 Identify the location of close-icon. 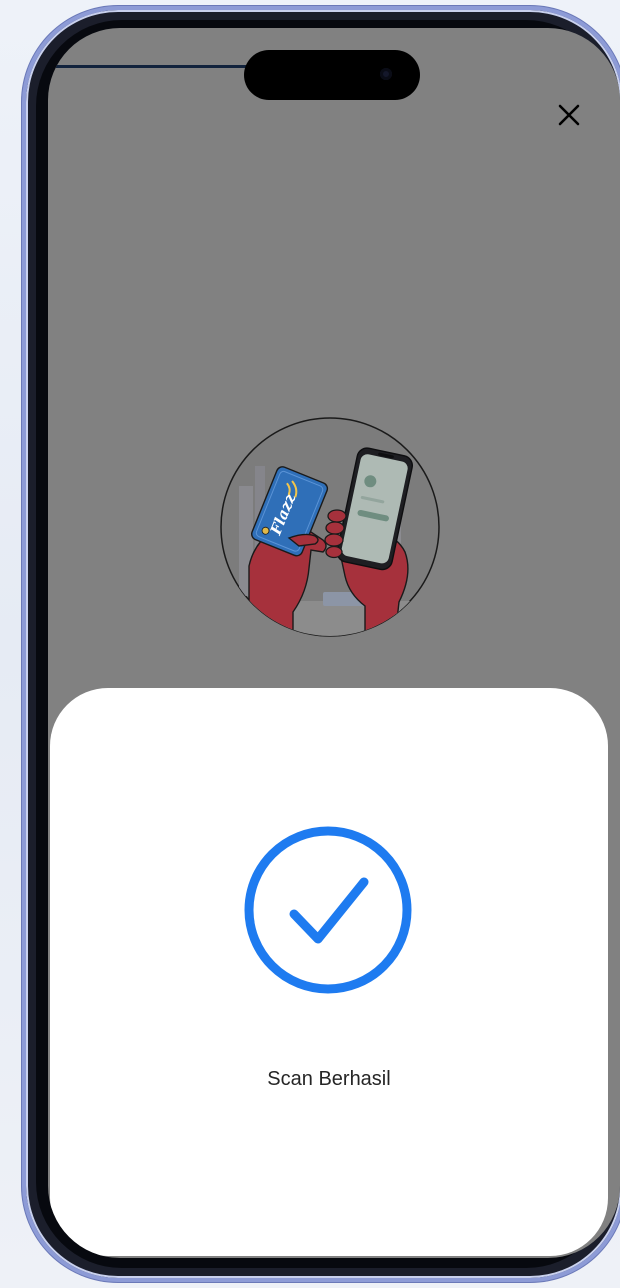
(569, 115).